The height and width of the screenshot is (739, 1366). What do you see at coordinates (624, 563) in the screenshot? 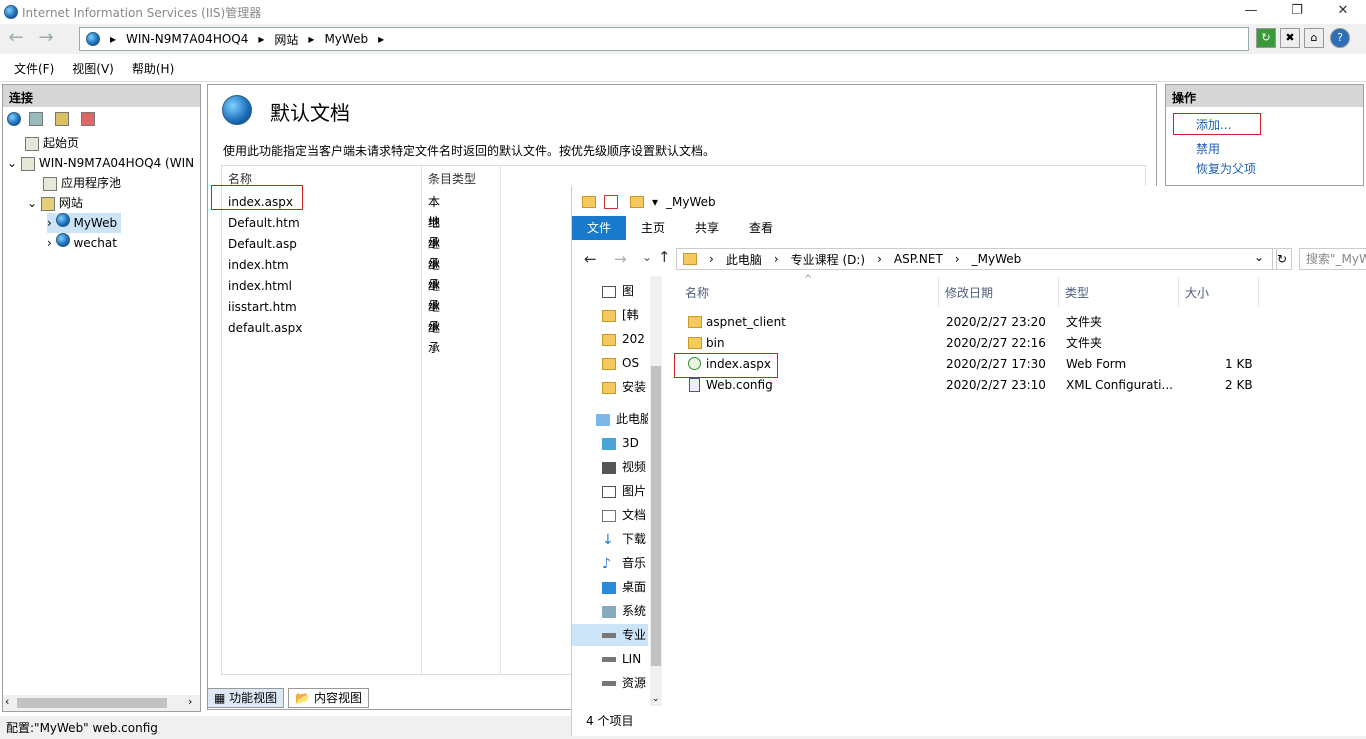
I see `nav-item: ♪ 音乐` at bounding box center [624, 563].